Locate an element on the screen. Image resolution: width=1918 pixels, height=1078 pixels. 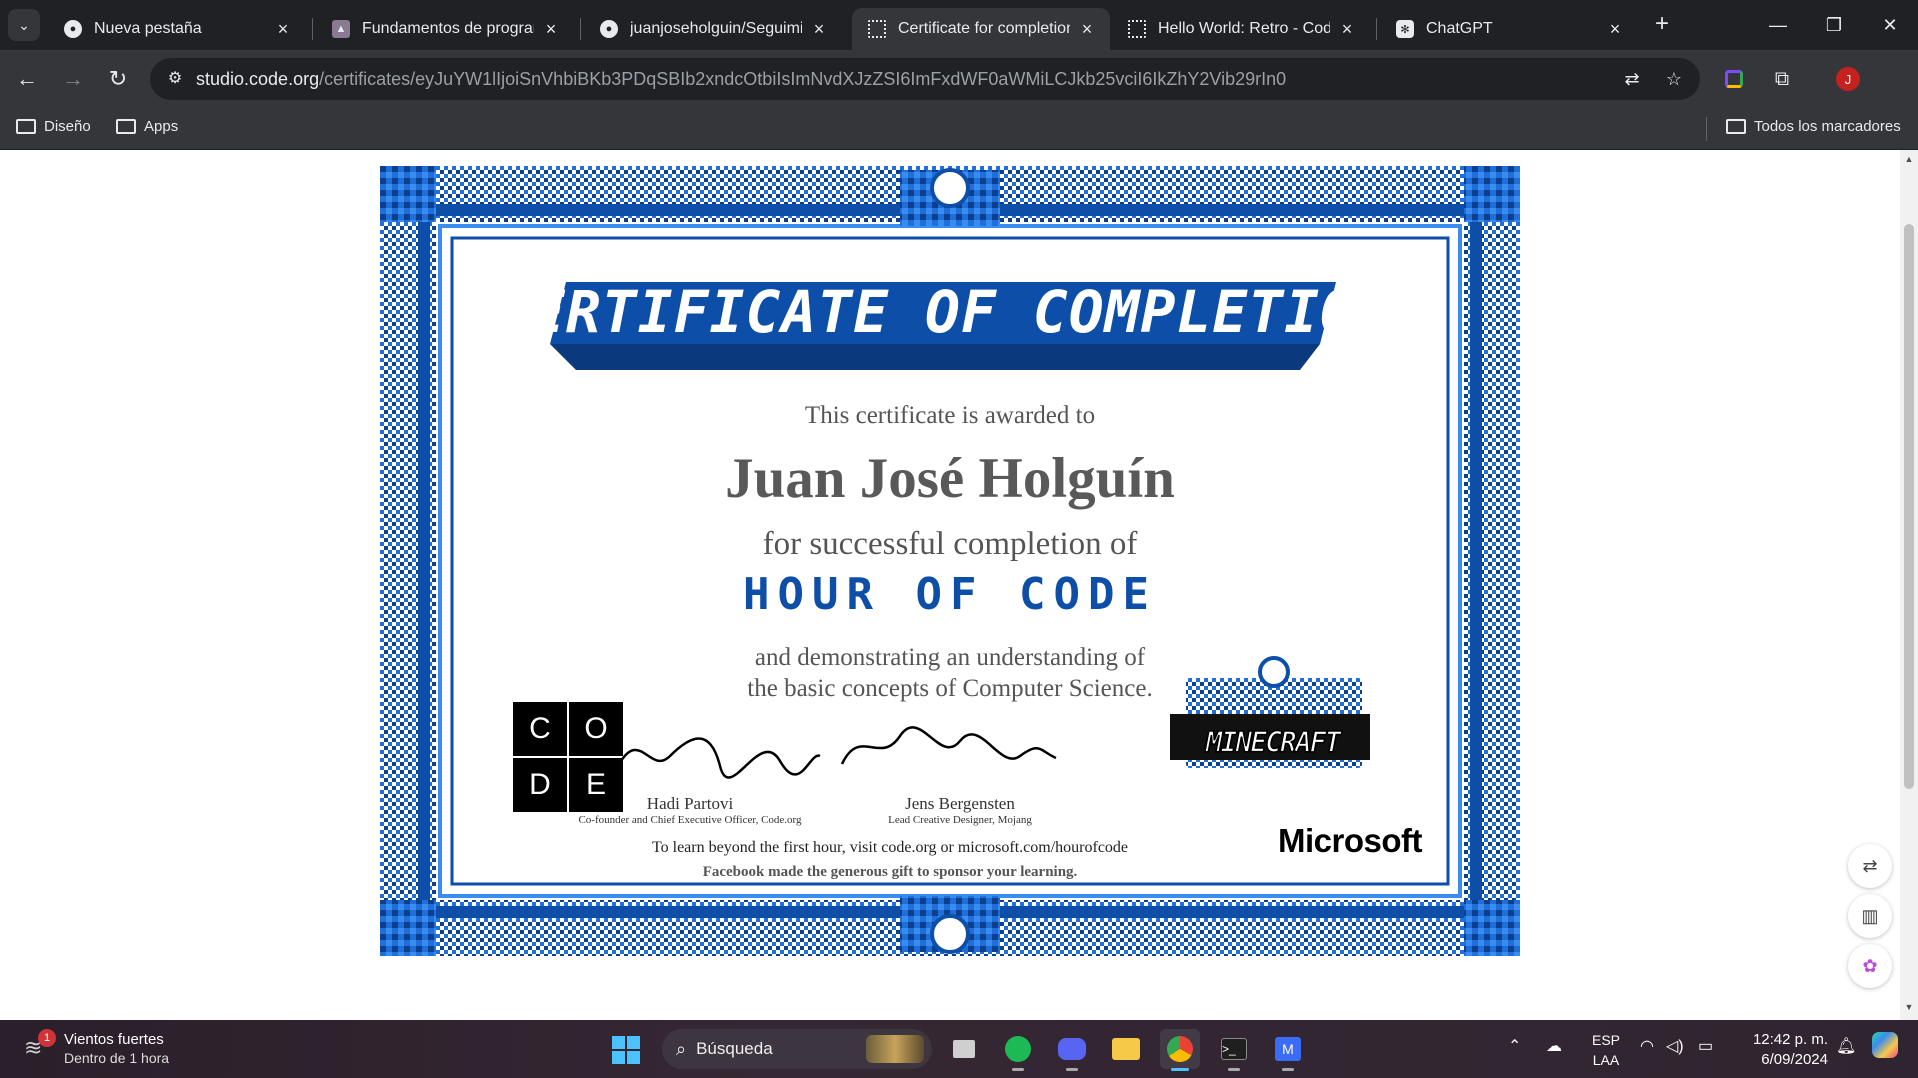
signer-title: Lead Creative Designer, Mojang is located at coordinates (960, 820).